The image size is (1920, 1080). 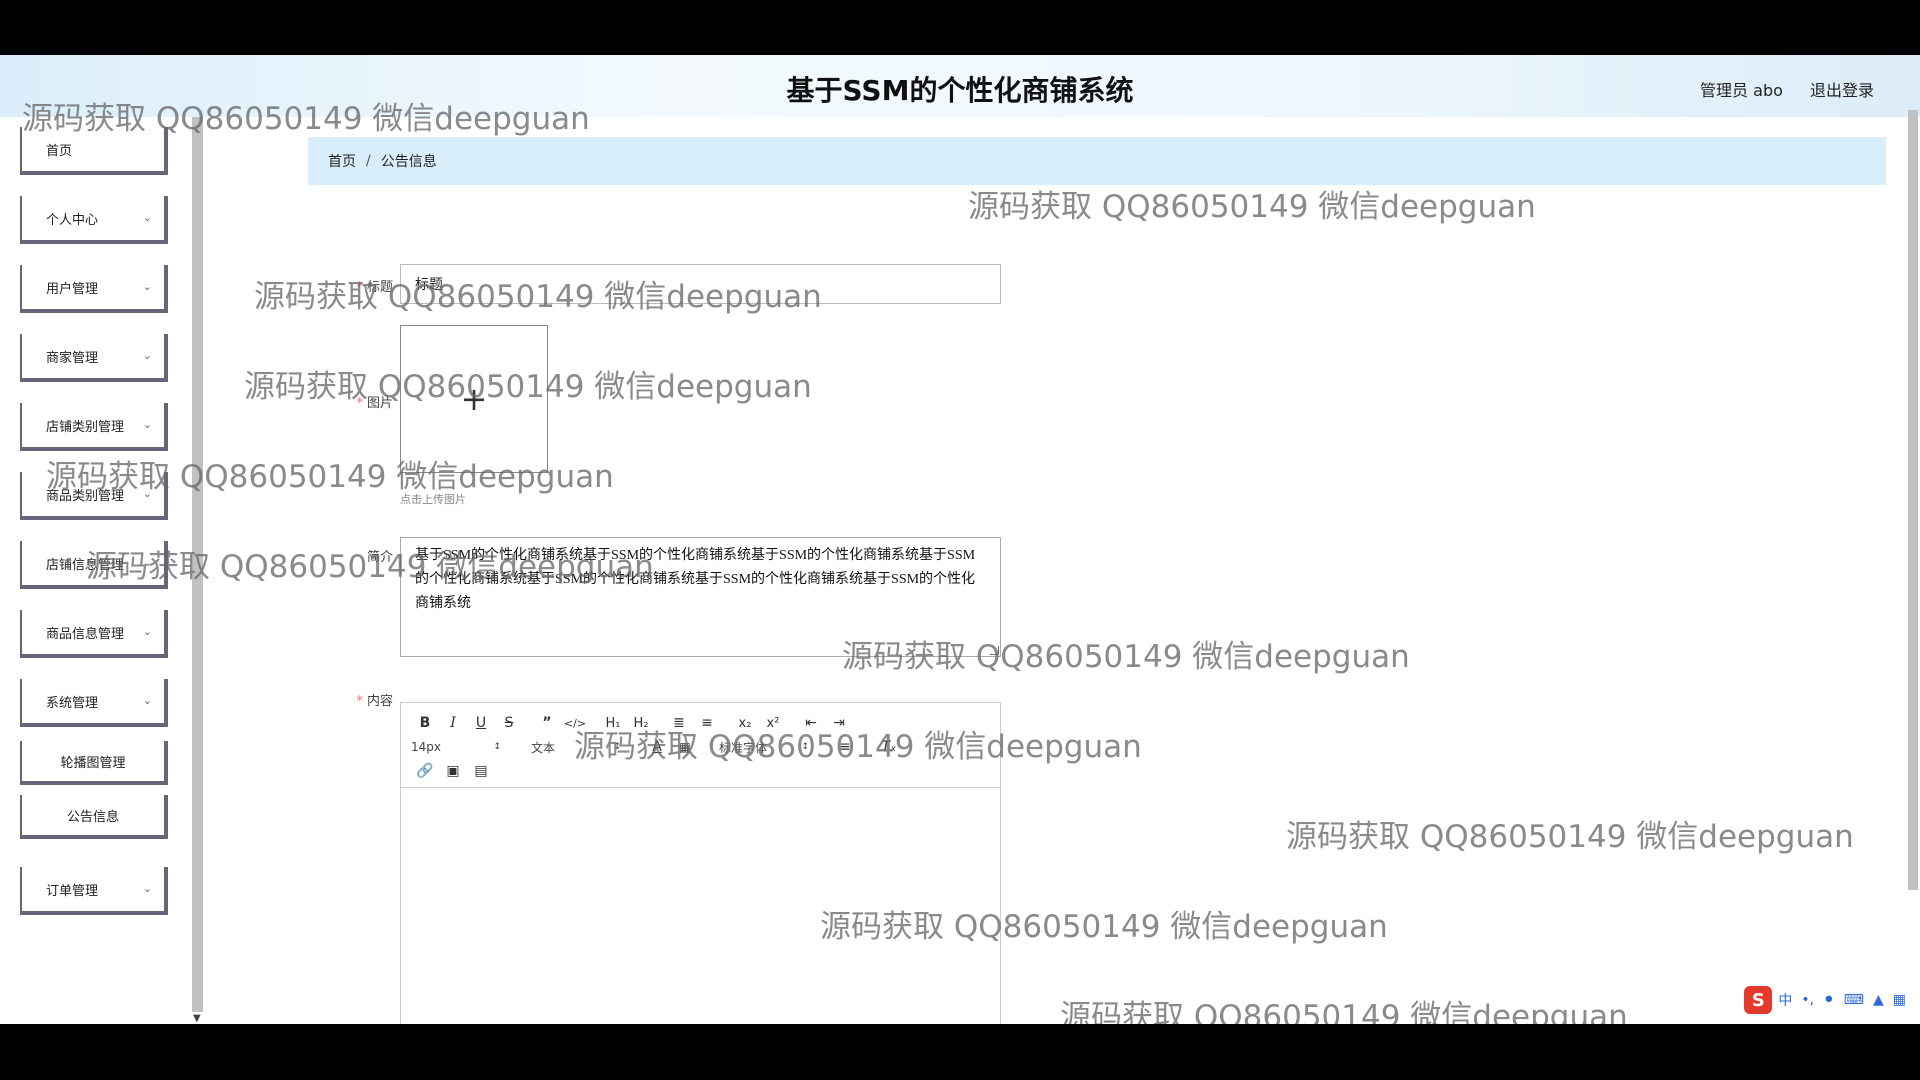 What do you see at coordinates (700, 863) in the screenshot?
I see `rich-text-editor: B I U S ” </> H₁ H₂ ≣ ≡ x₂ x² ⇤ ⇥ 14px ↕` at bounding box center [700, 863].